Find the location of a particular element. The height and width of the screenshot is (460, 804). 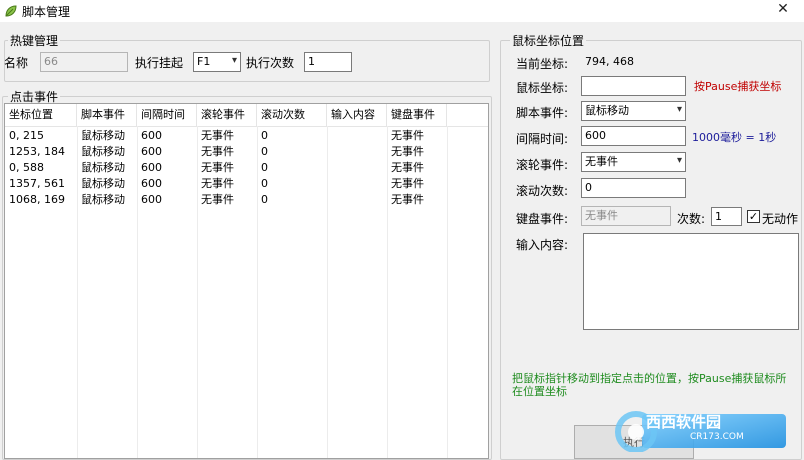

interval-label: 间隔时间: is located at coordinates (542, 139).